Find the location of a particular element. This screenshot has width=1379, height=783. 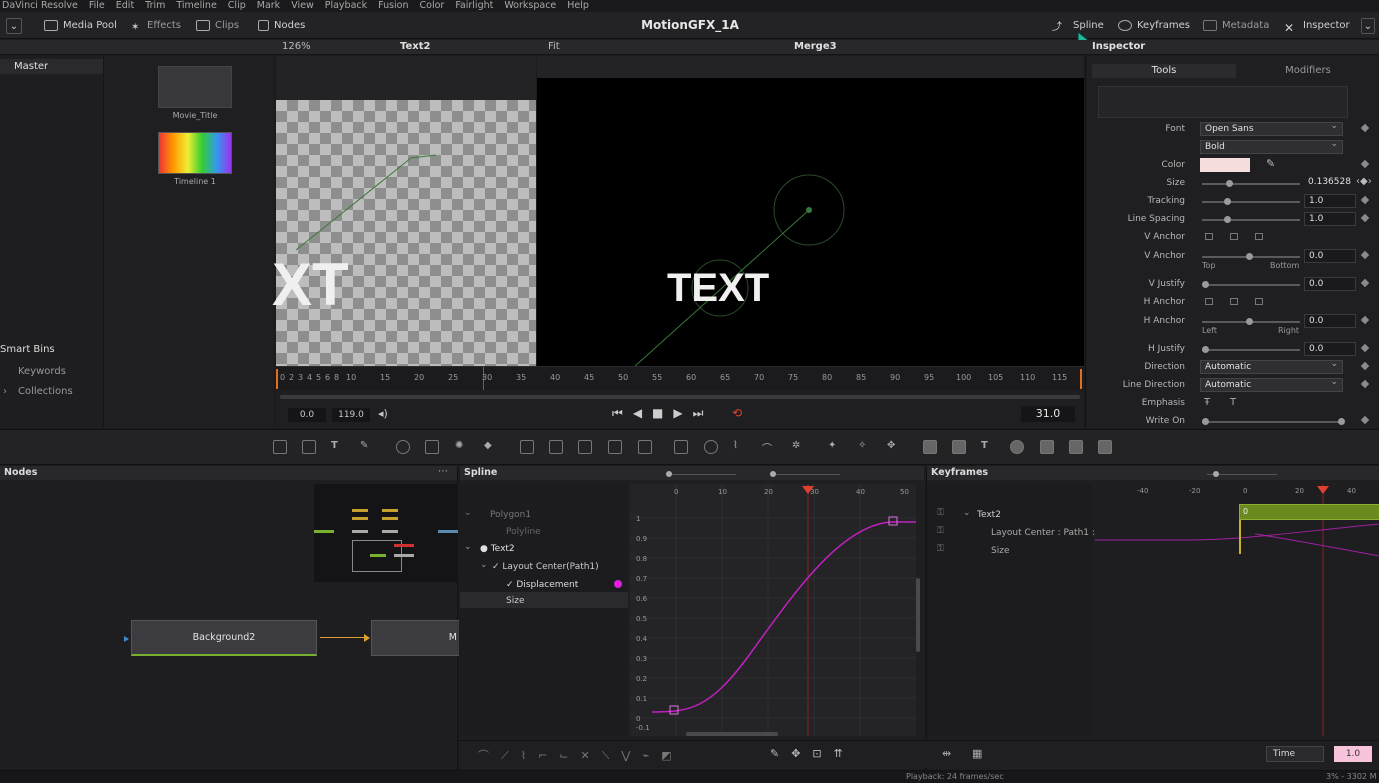

transform-tool-icon is located at coordinates (556, 447).